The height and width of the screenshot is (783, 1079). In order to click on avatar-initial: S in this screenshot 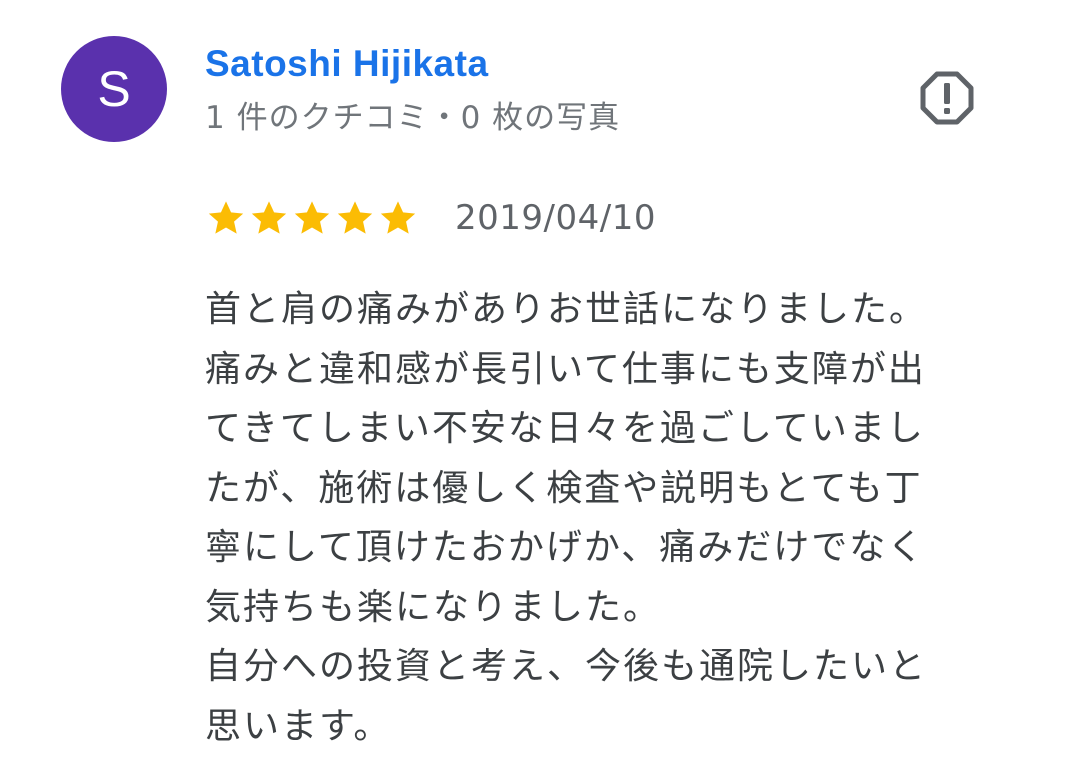, I will do `click(114, 89)`.